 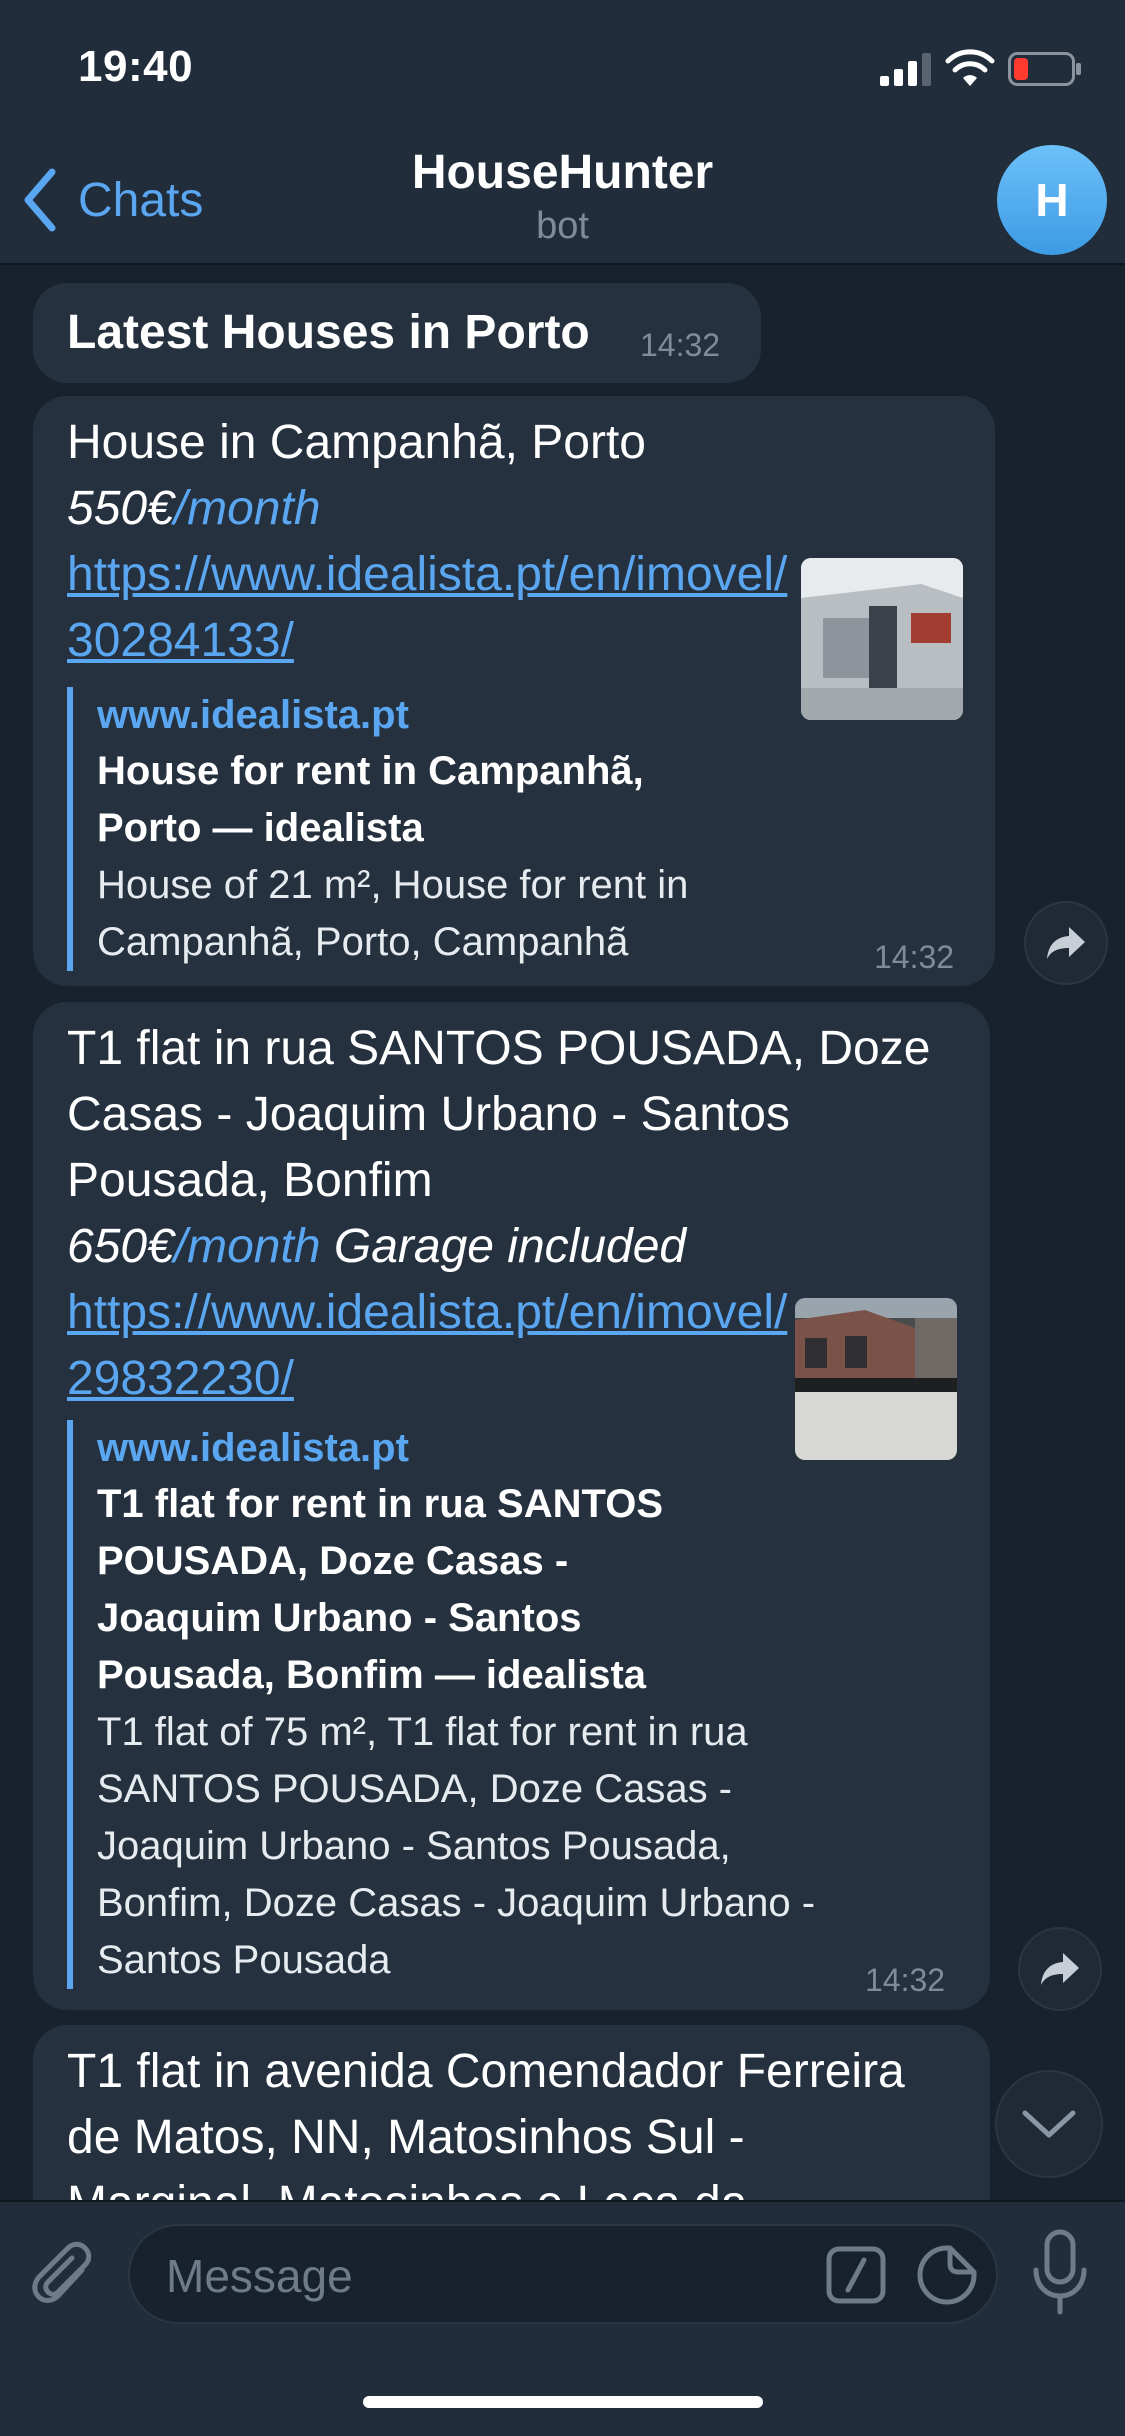 What do you see at coordinates (120, 508) in the screenshot?
I see `listing-price: 550€` at bounding box center [120, 508].